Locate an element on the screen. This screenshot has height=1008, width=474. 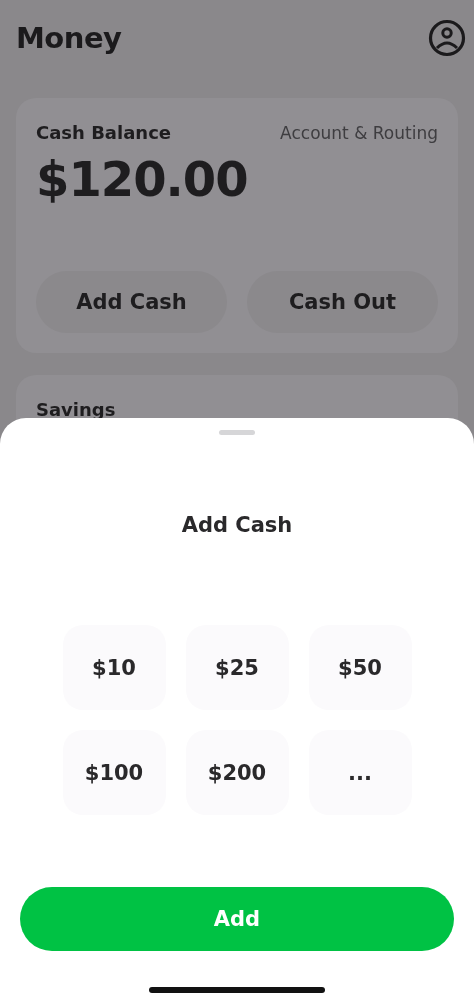
amount-button: $10 is located at coordinates (114, 667).